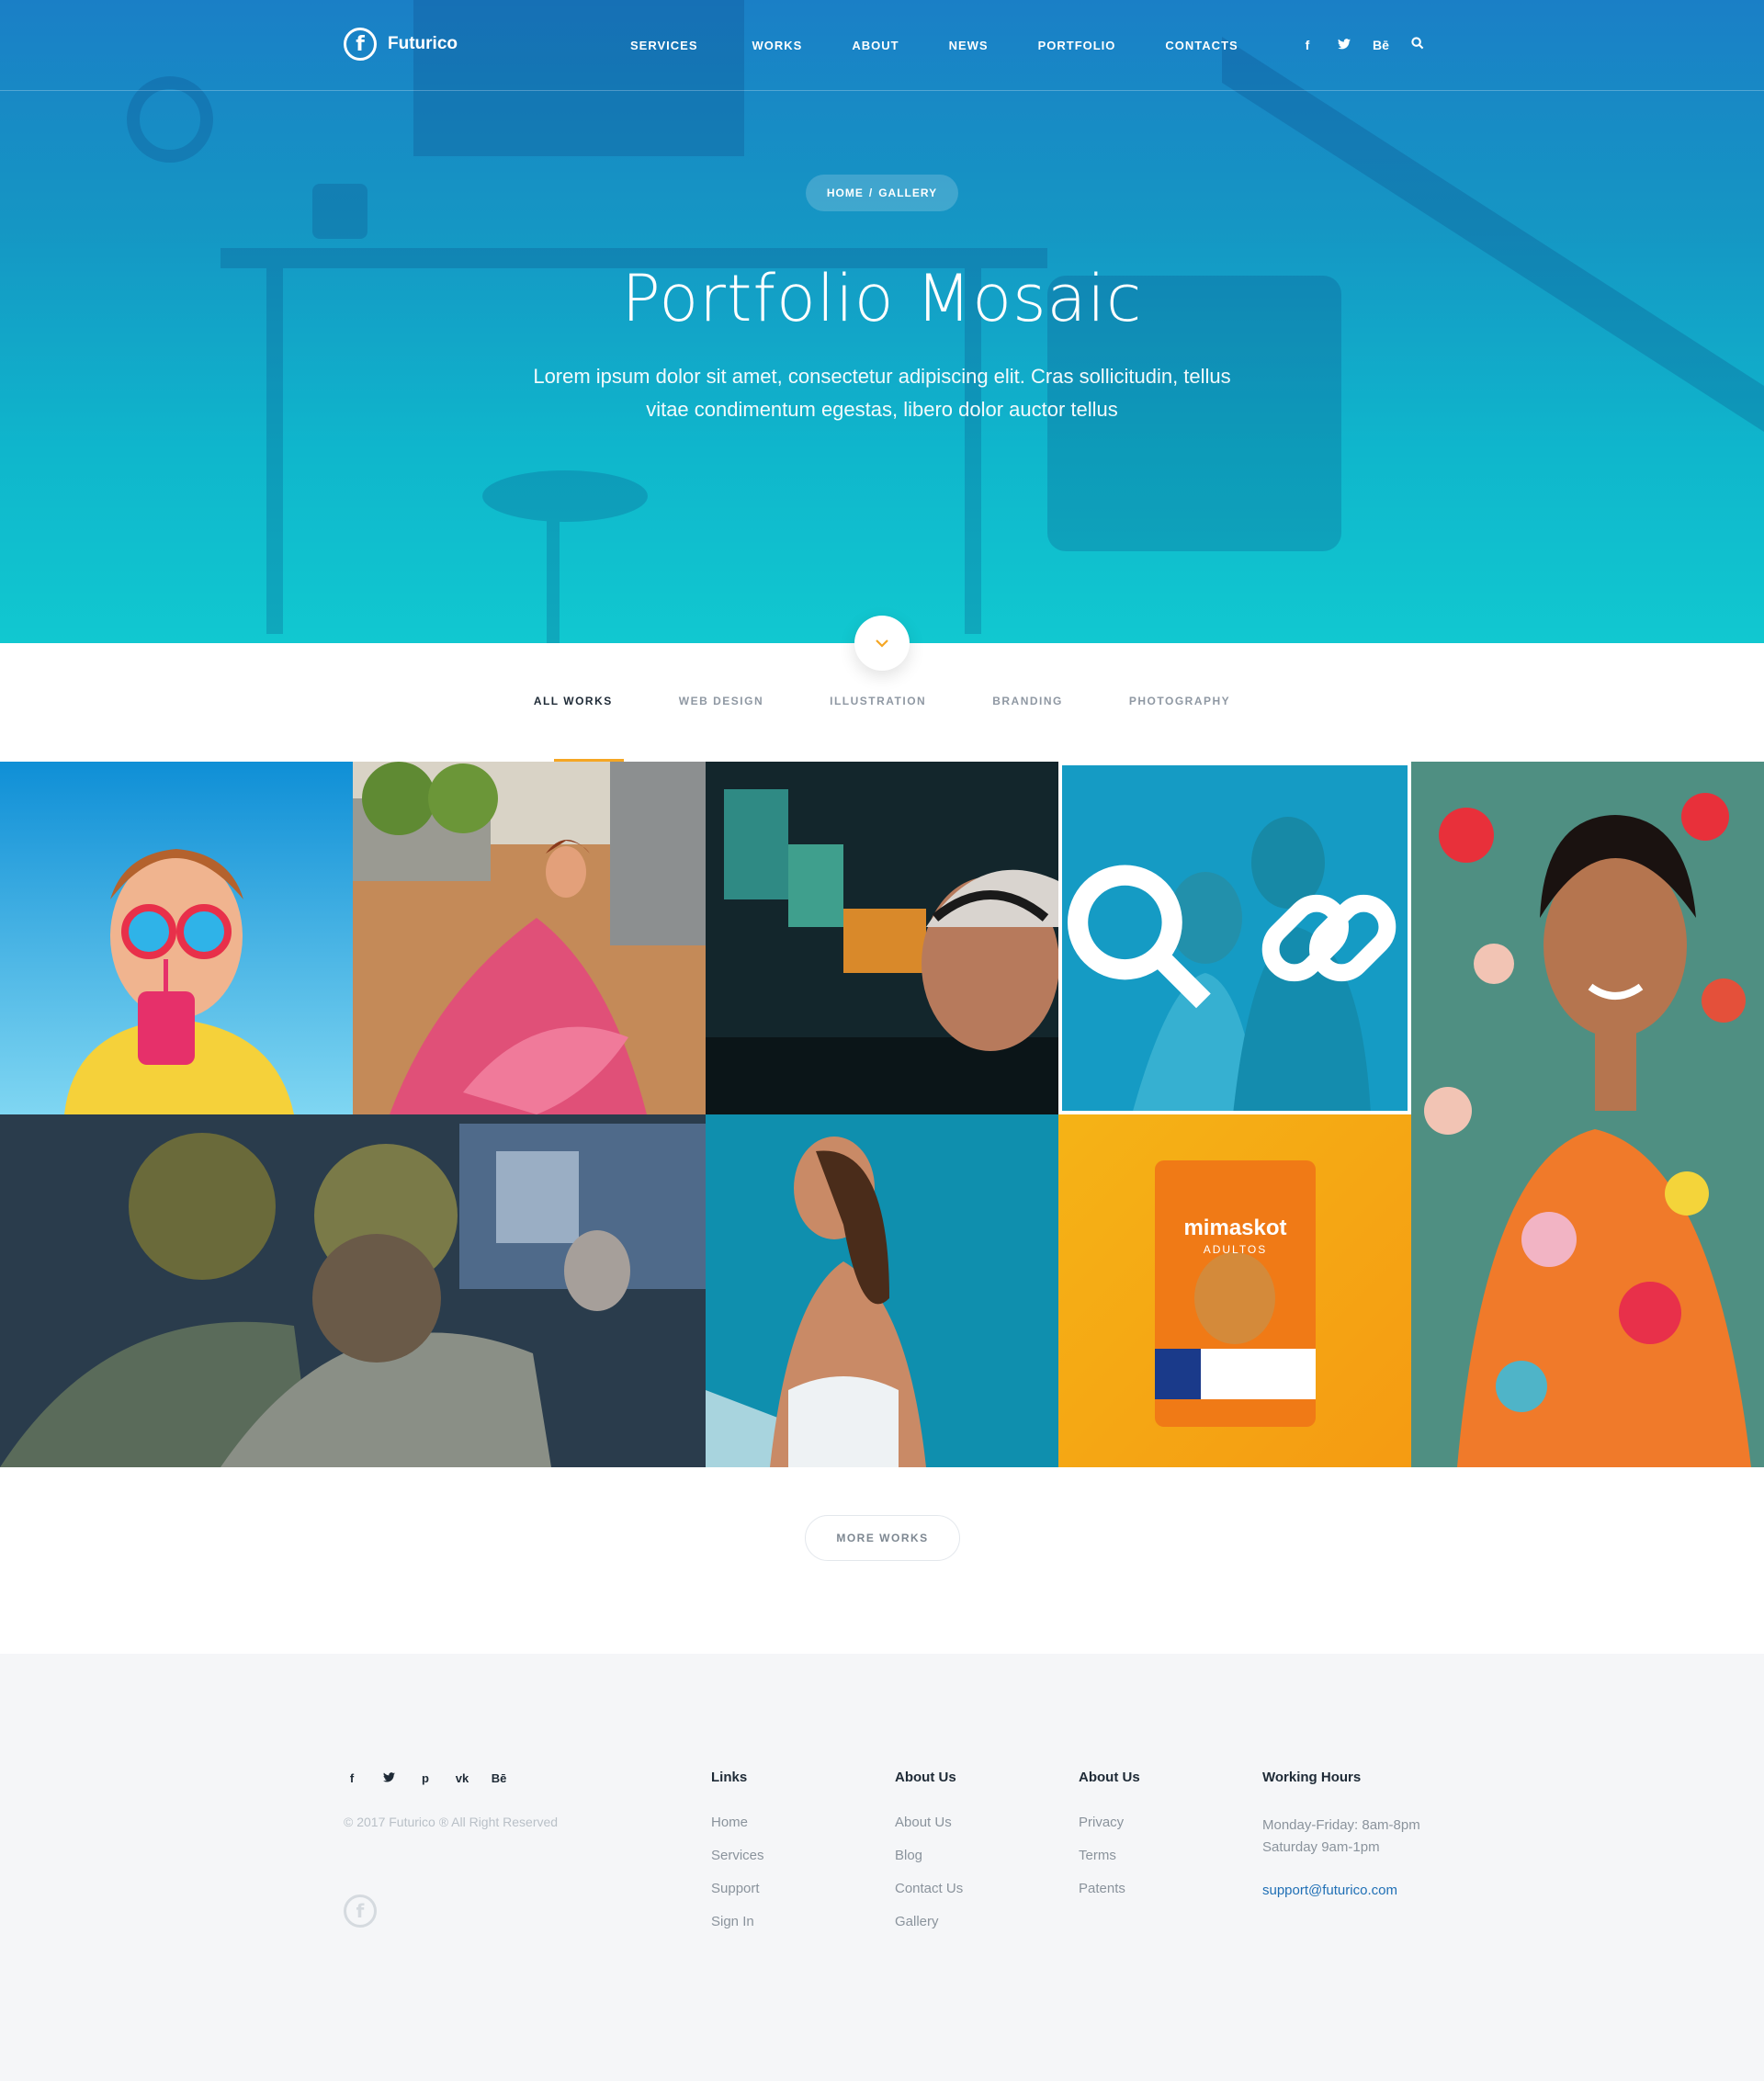 The image size is (1764, 2081). I want to click on filter-web-design: WEB DESIGN, so click(721, 701).